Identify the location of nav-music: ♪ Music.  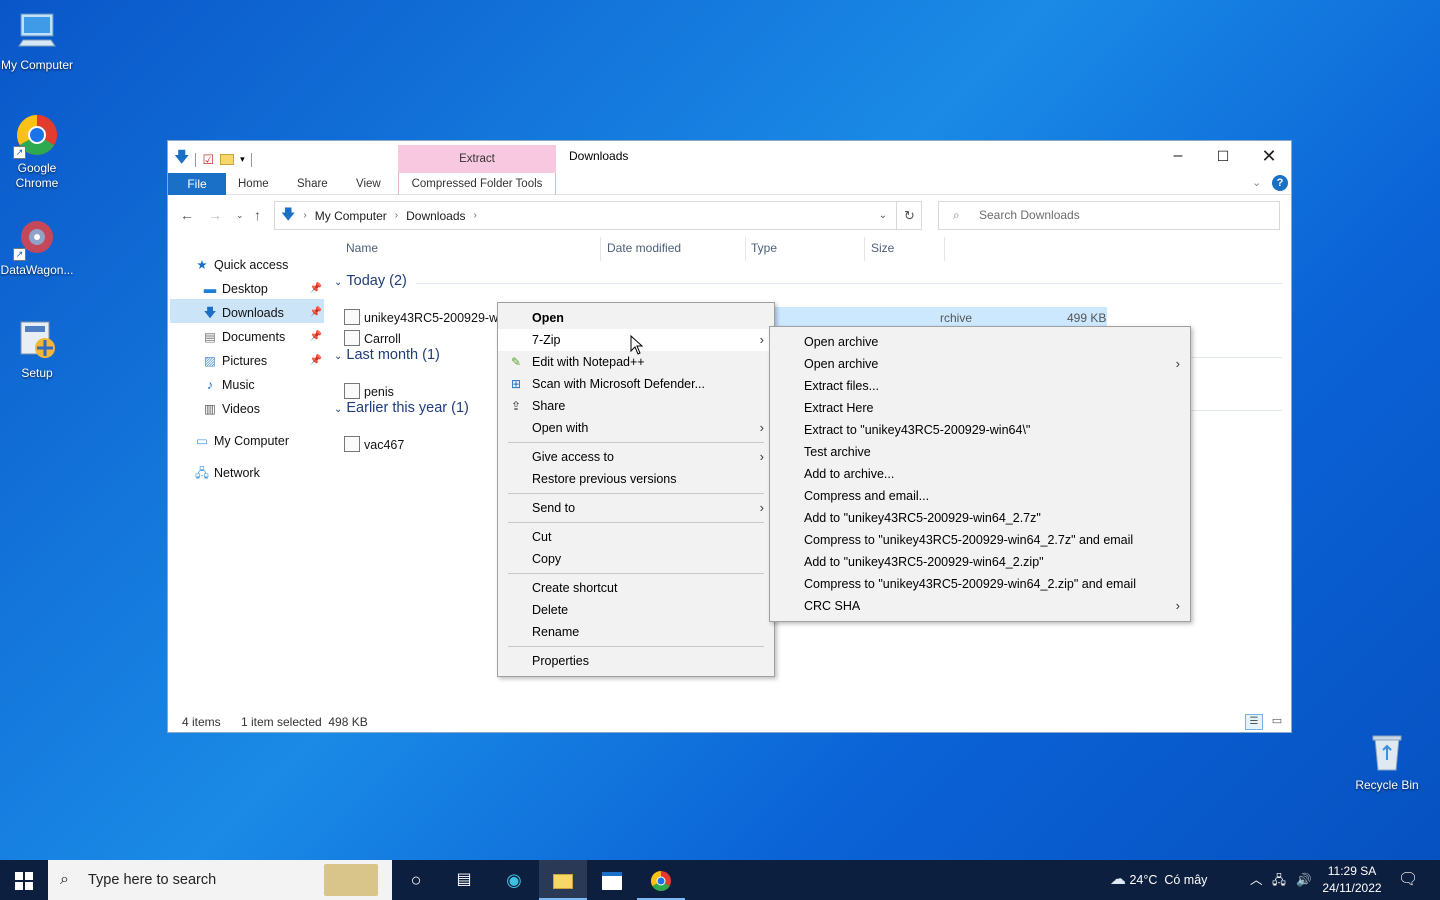
(228, 385).